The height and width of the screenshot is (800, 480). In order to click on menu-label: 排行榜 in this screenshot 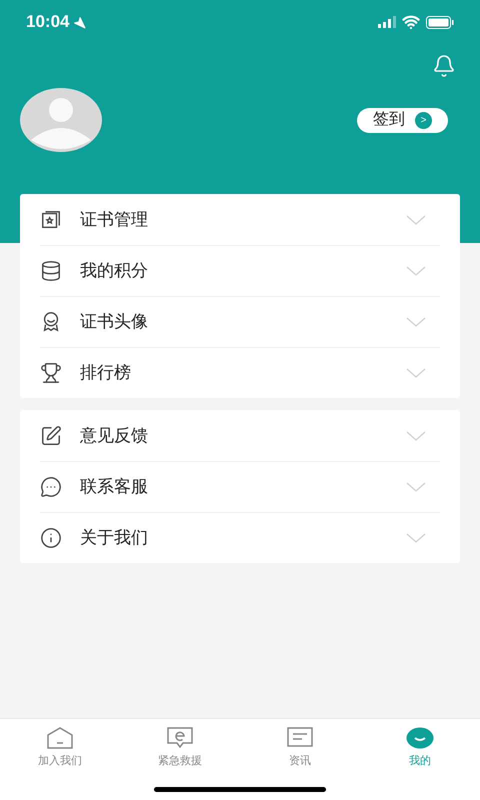, I will do `click(106, 373)`.